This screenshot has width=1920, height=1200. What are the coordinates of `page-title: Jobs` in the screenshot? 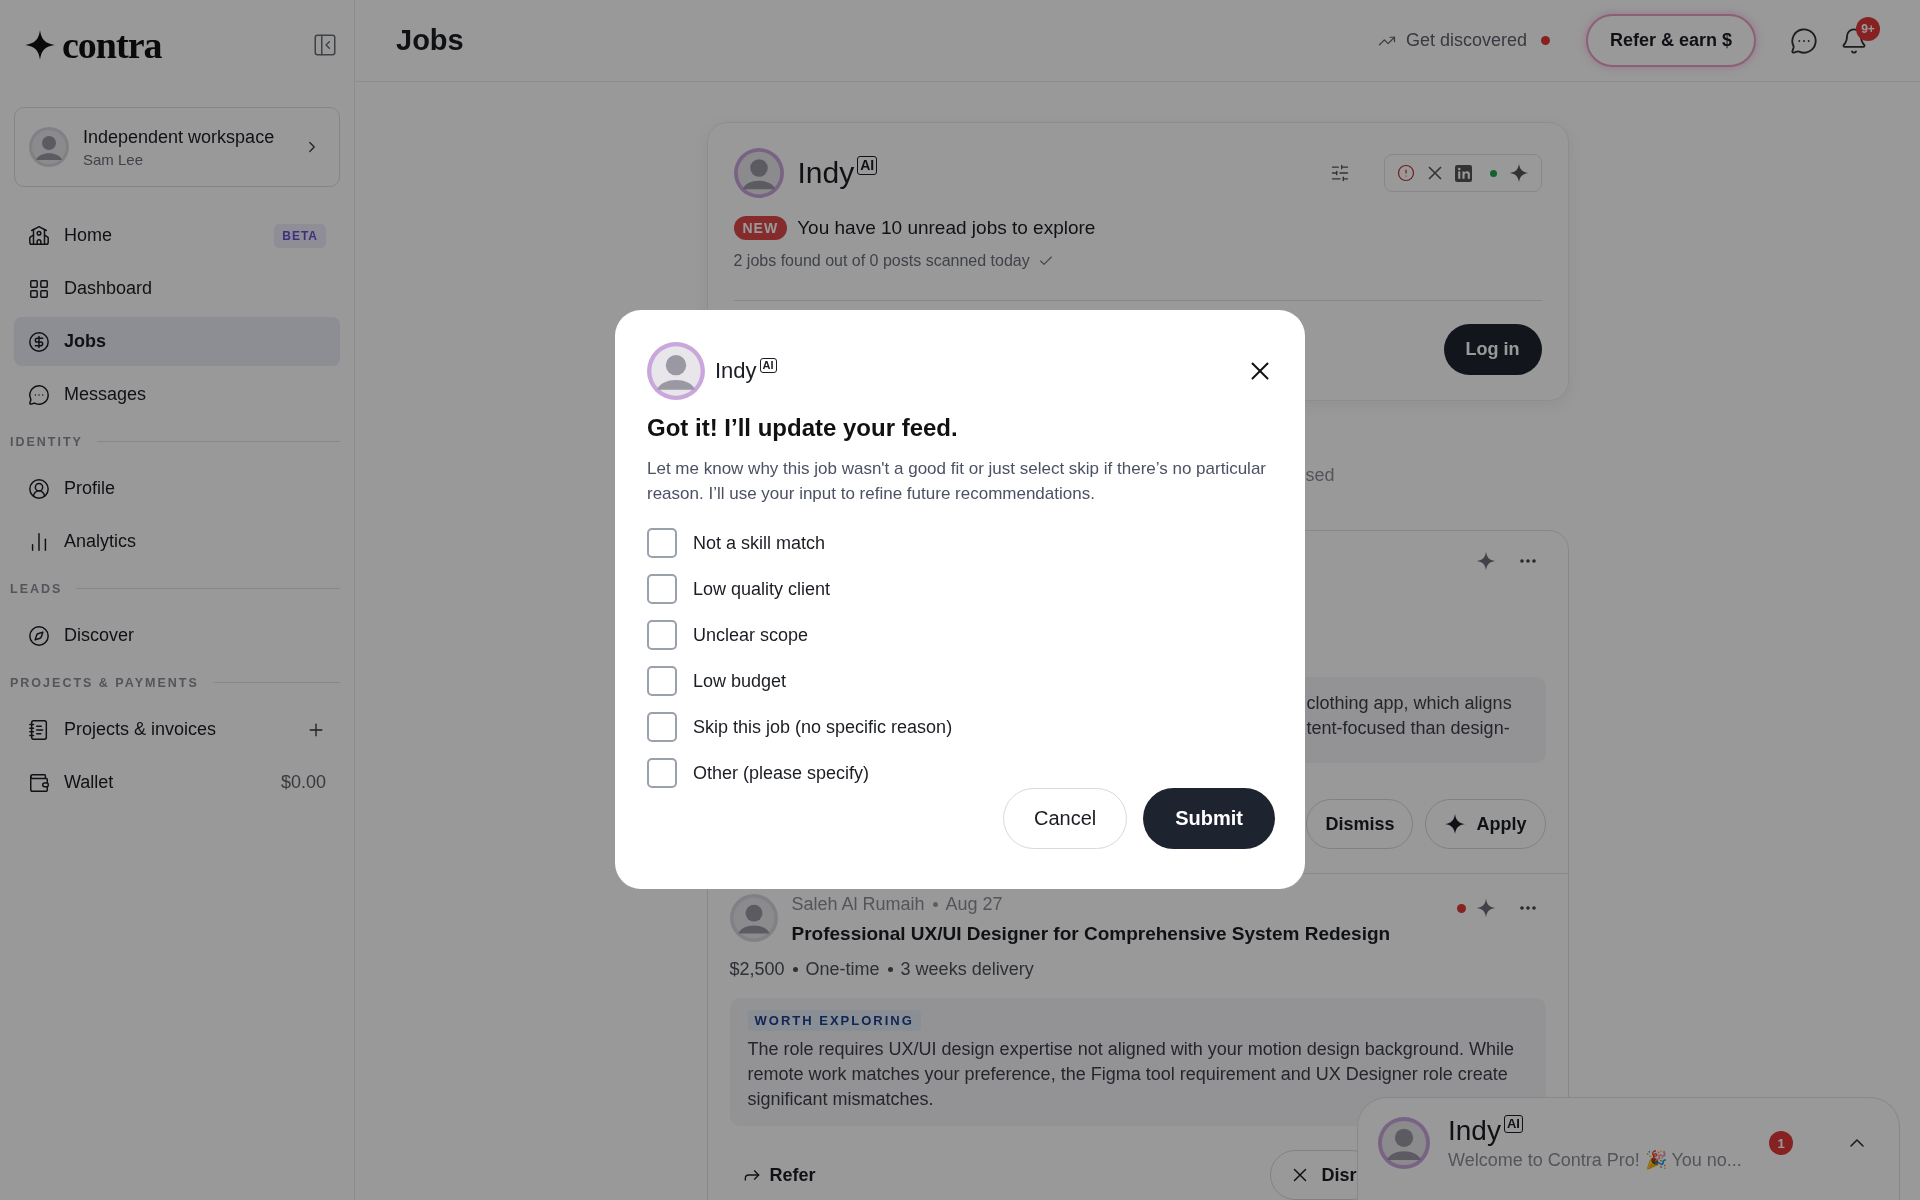 It's located at (430, 40).